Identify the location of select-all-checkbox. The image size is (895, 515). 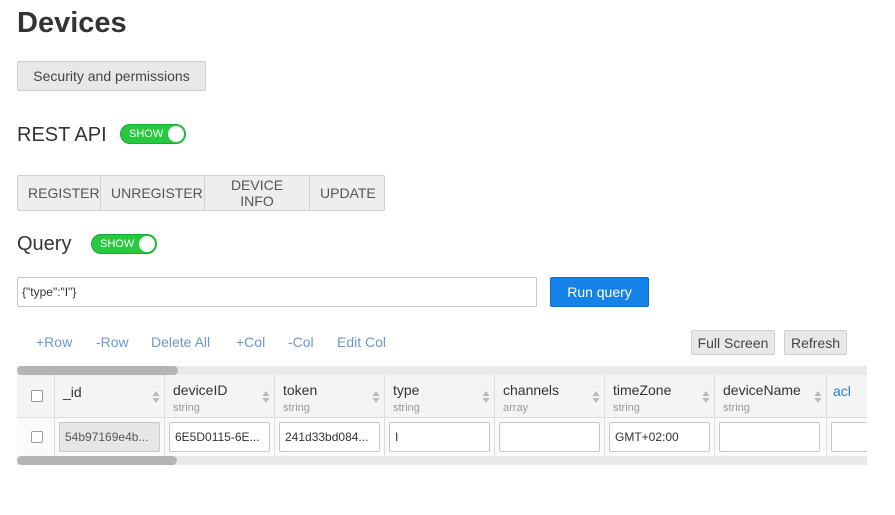
(37, 396).